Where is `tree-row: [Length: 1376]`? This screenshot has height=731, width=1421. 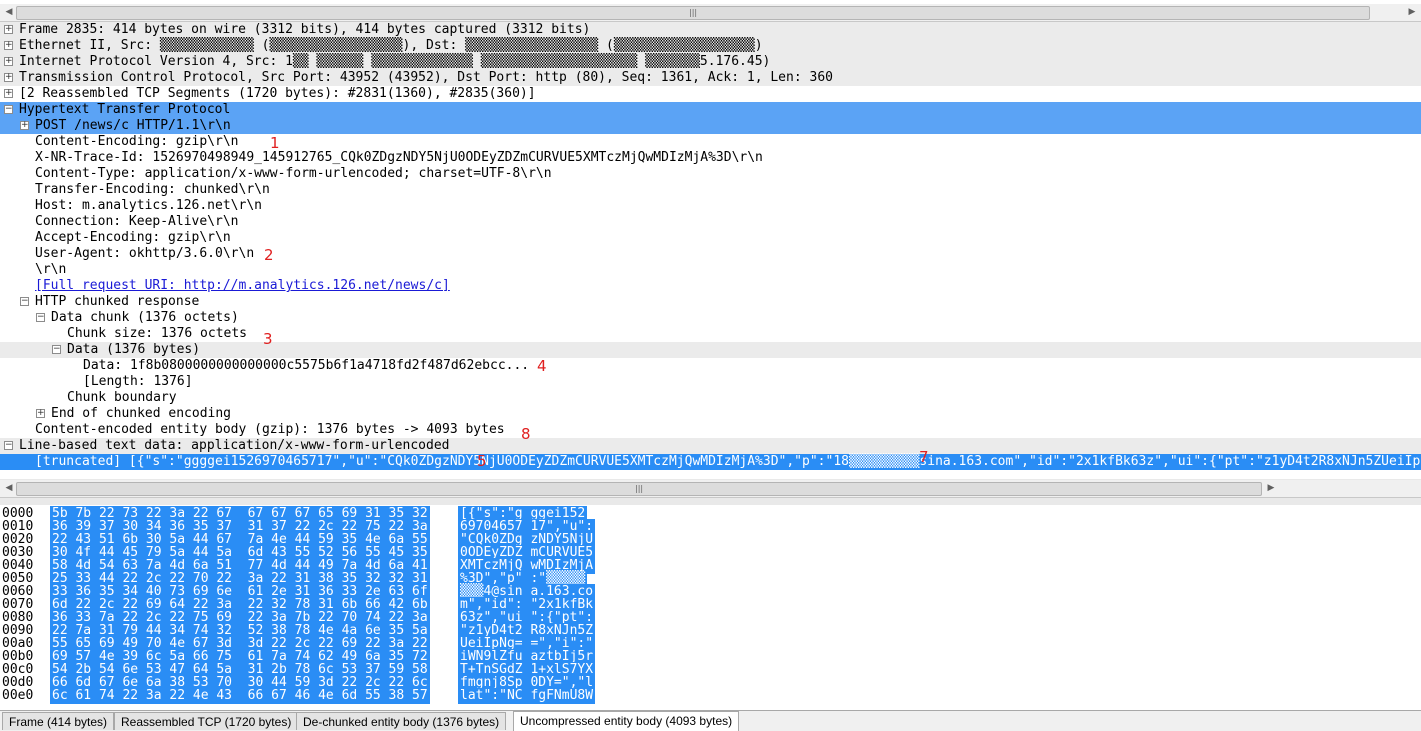
tree-row: [Length: 1376] is located at coordinates (710, 382).